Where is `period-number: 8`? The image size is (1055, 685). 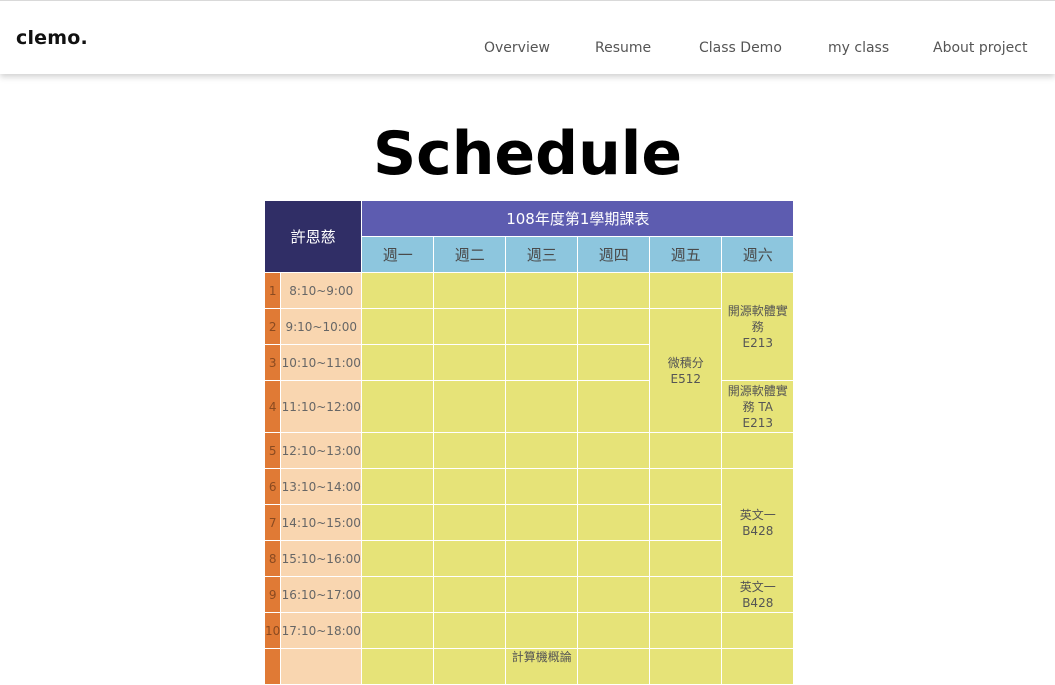
period-number: 8 is located at coordinates (272, 558).